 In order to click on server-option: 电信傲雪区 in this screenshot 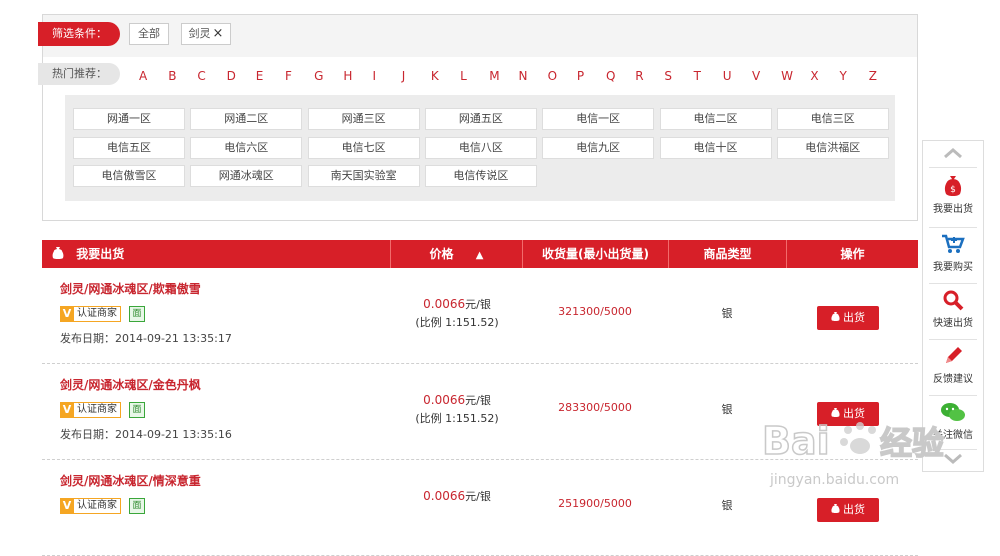, I will do `click(129, 176)`.